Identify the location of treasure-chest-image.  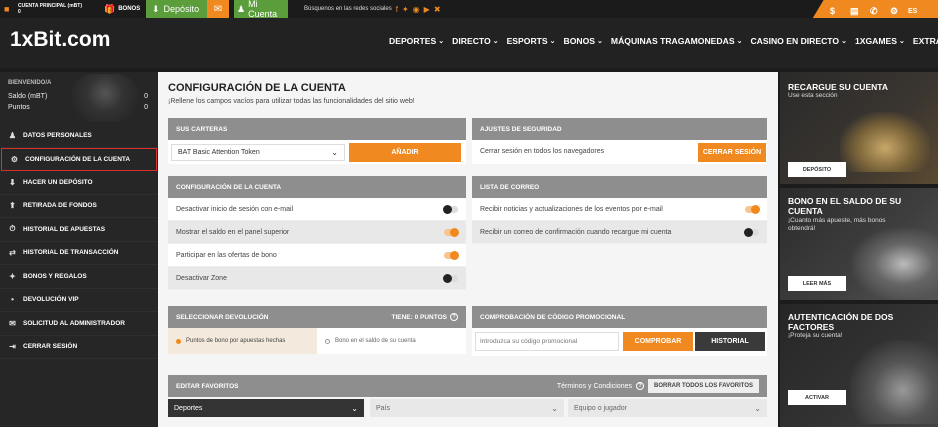
(885, 142).